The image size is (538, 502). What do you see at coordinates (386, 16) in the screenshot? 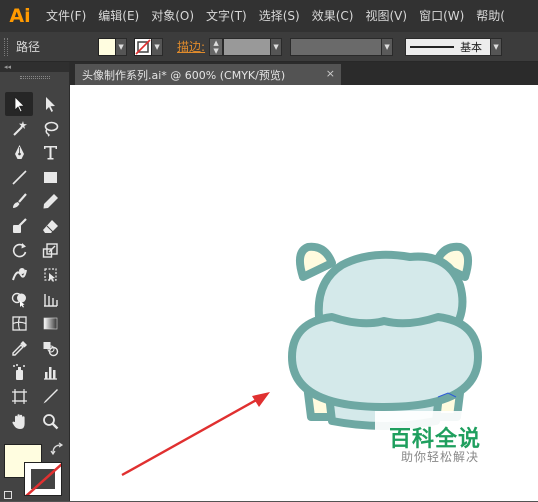
I see `menu-view: 视图(V)` at bounding box center [386, 16].